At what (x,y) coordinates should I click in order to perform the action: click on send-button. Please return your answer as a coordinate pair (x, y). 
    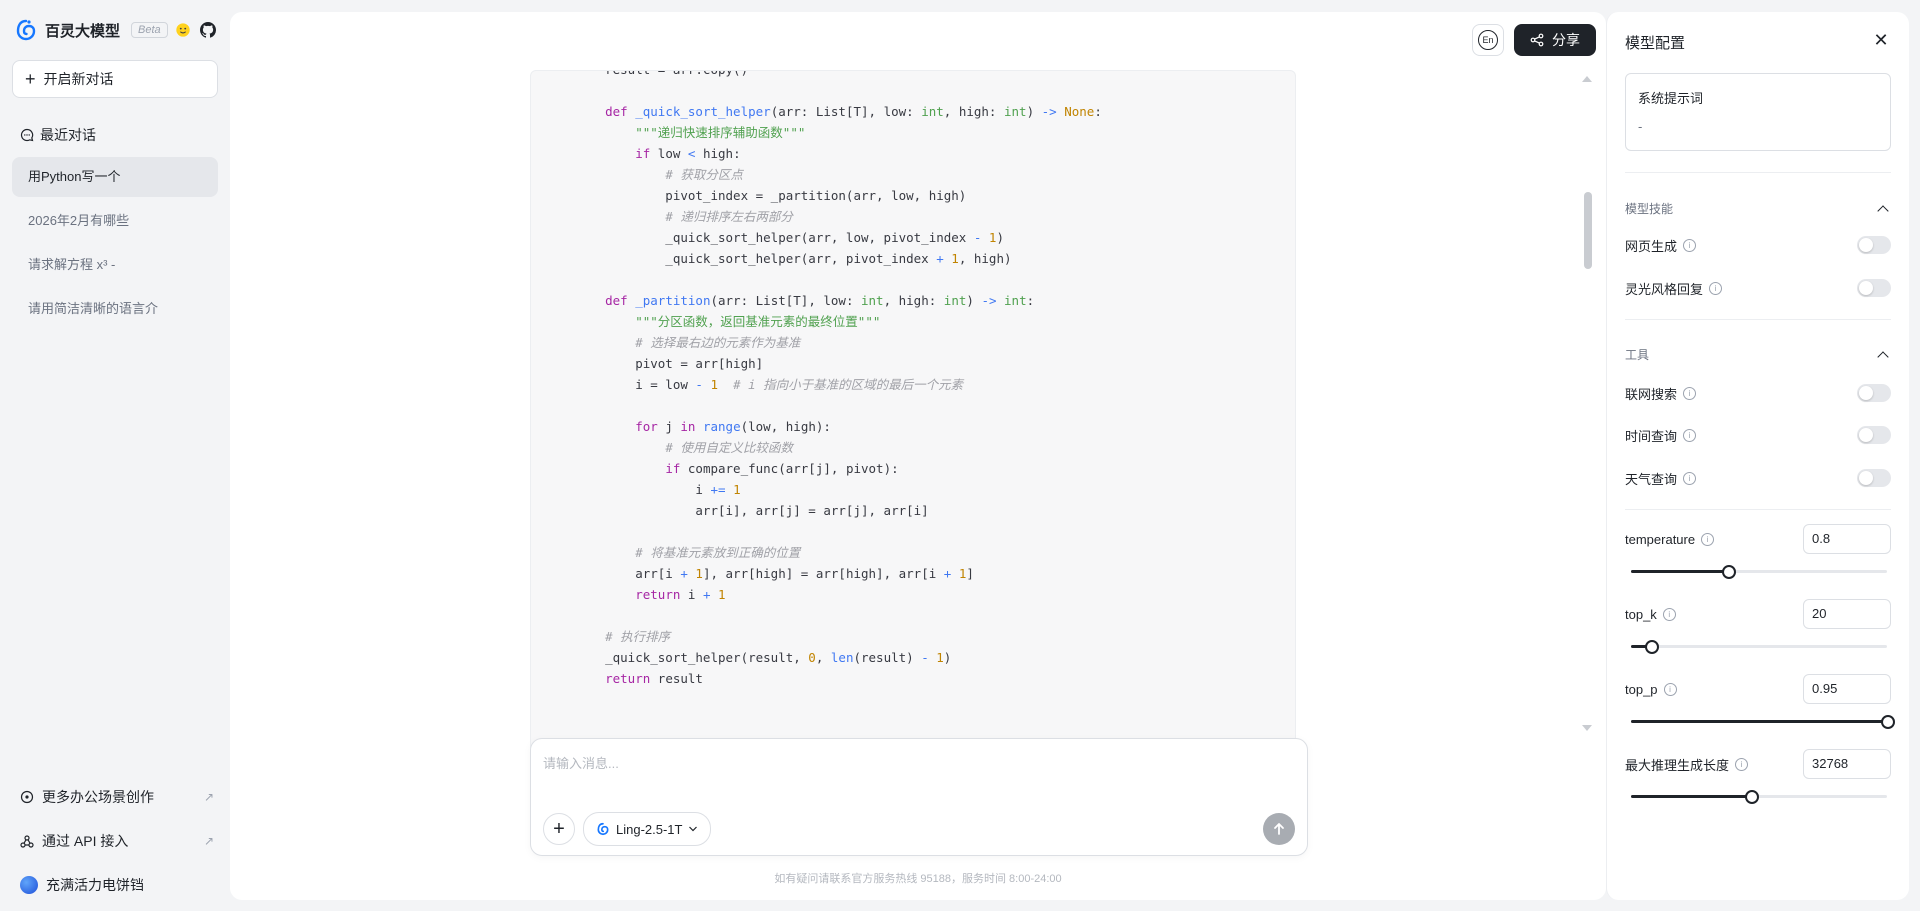
    Looking at the image, I should click on (1279, 829).